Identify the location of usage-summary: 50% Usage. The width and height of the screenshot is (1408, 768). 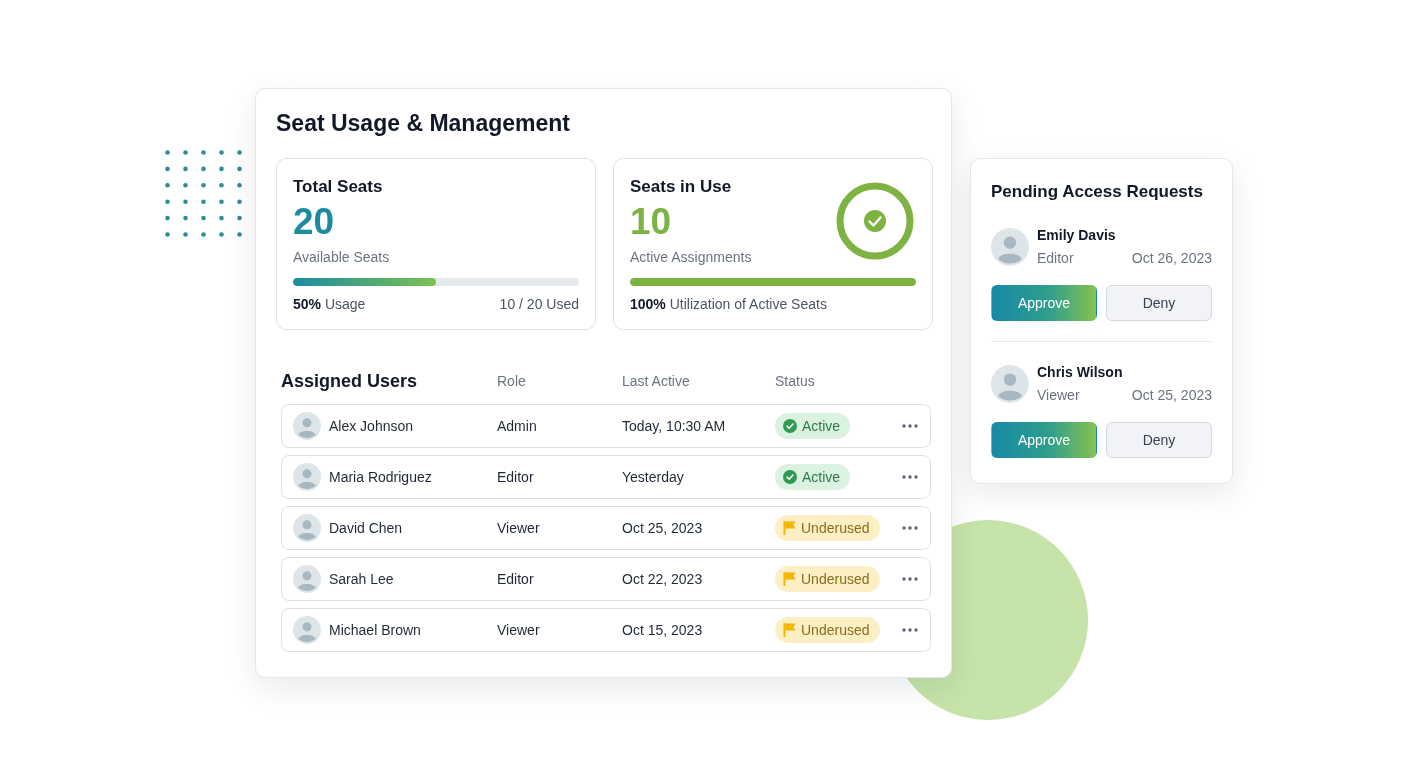
(329, 304).